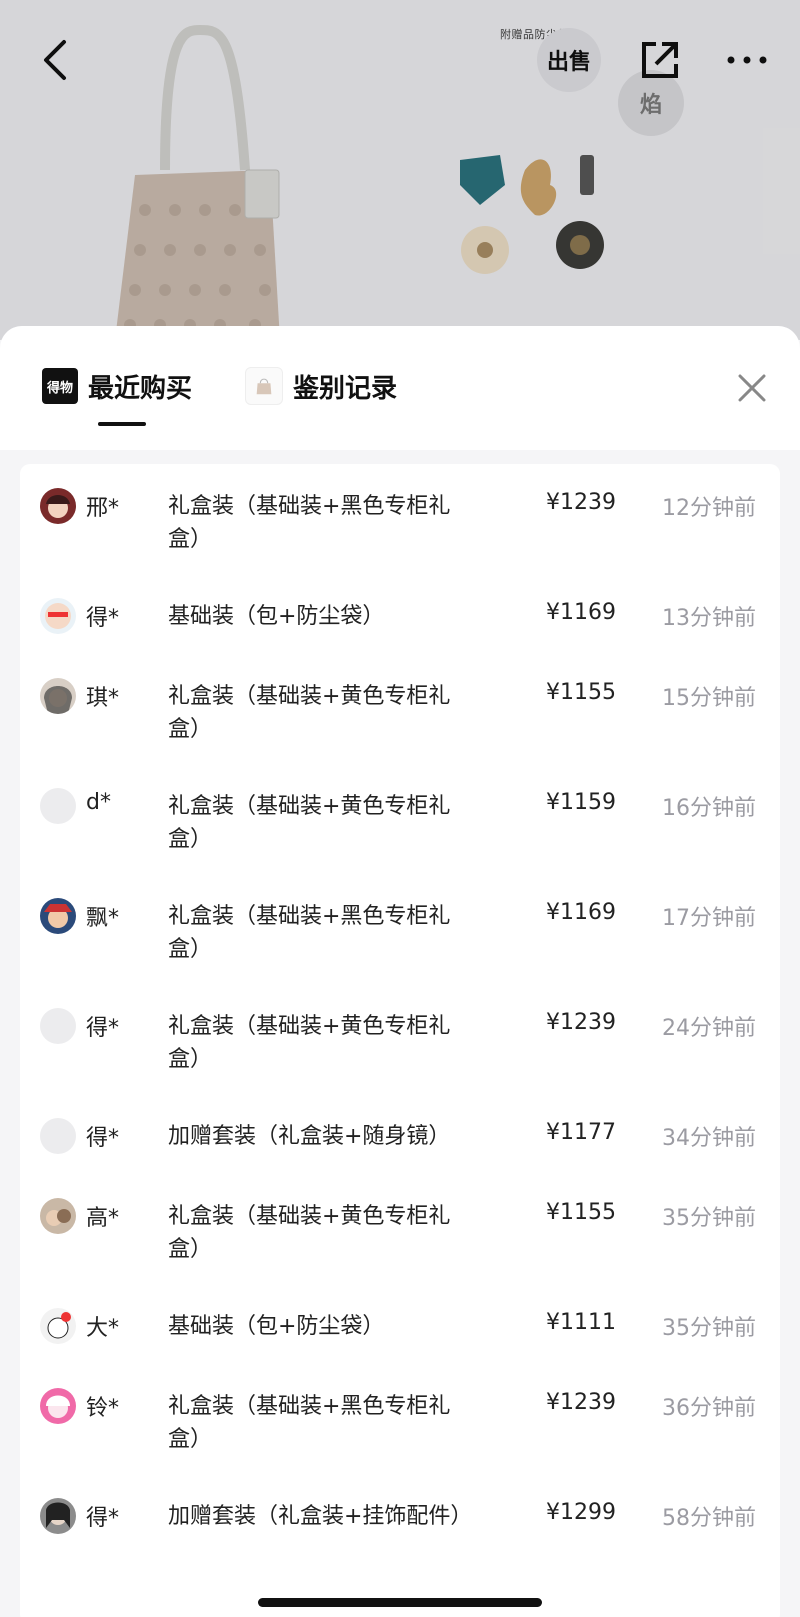 The height and width of the screenshot is (1617, 800). Describe the element at coordinates (103, 508) in the screenshot. I see `buyer-name: 邢*` at that location.